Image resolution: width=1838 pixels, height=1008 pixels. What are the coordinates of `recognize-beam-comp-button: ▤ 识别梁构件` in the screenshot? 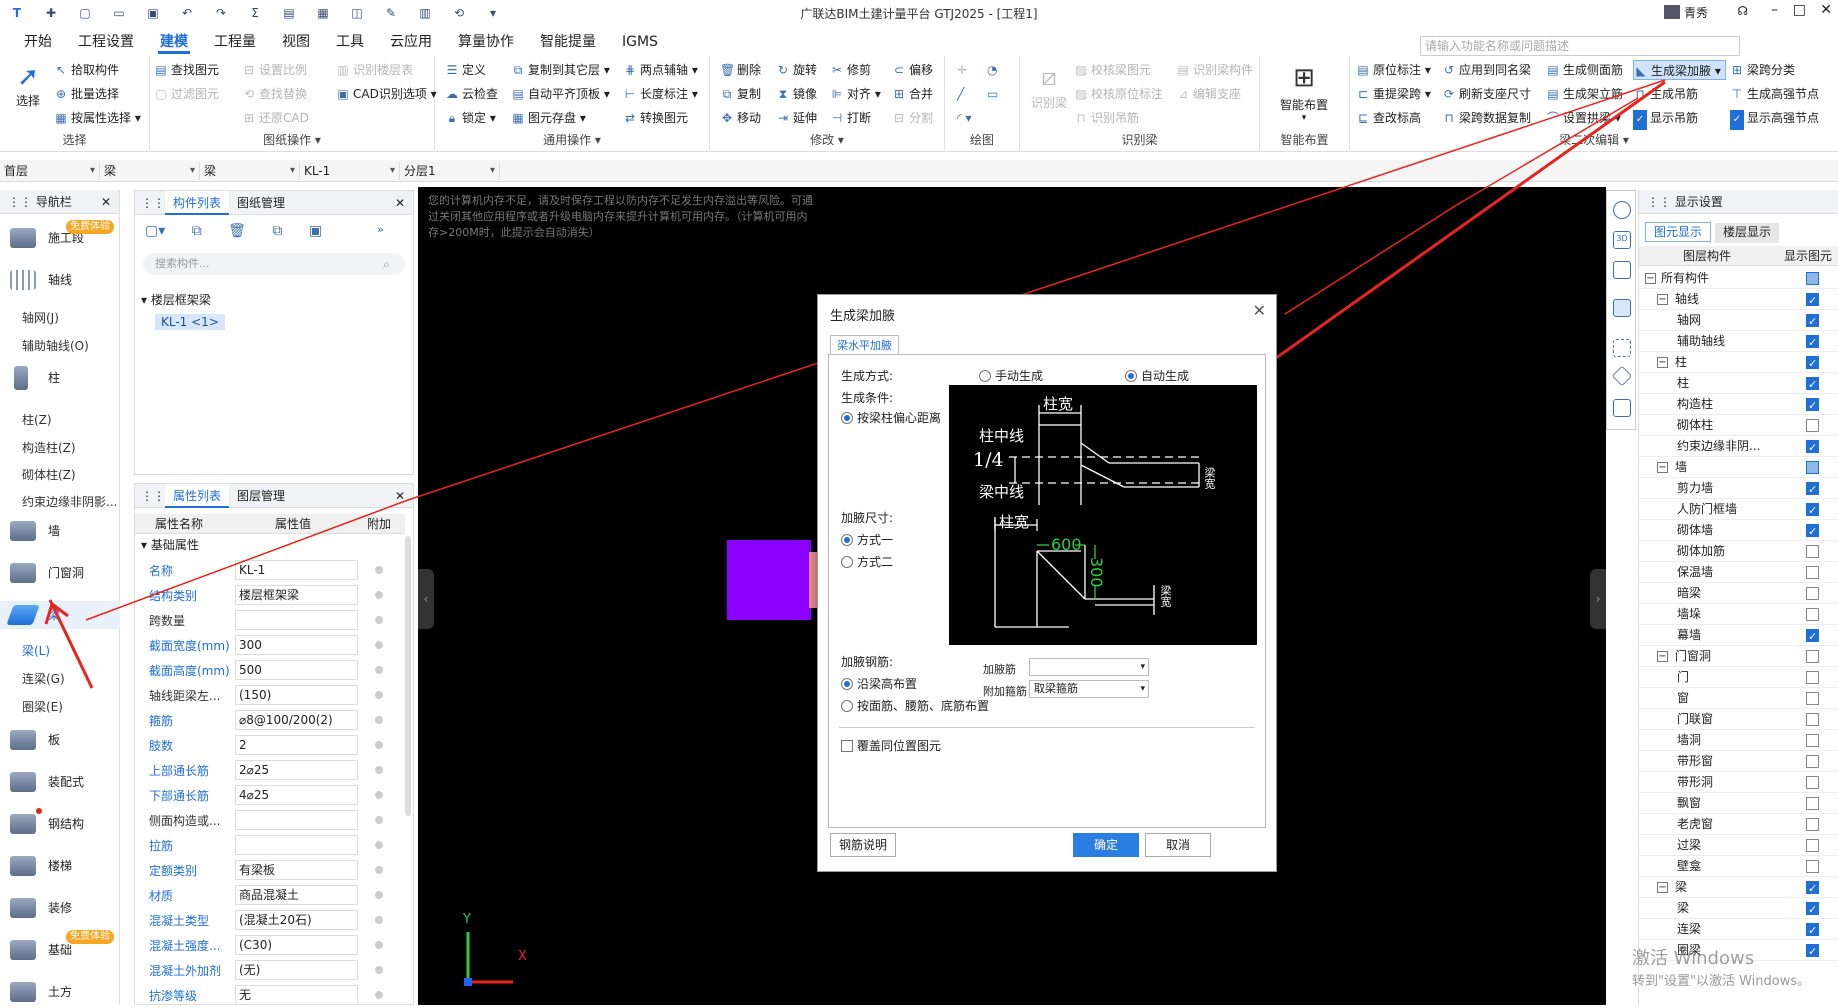 It's located at (1214, 70).